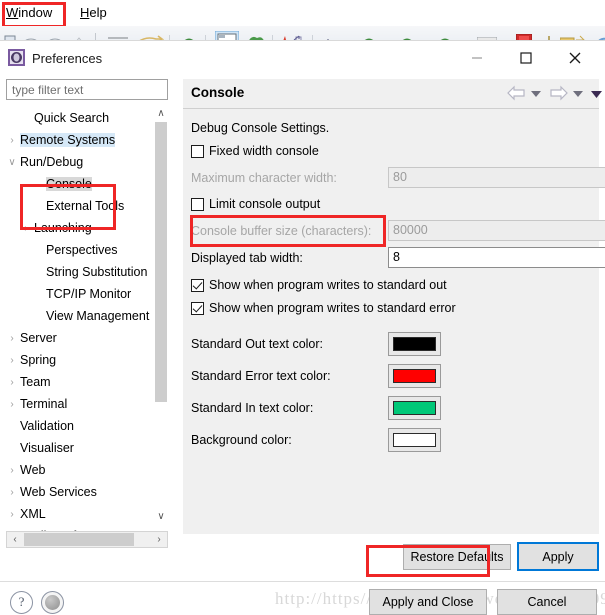 The image size is (605, 615). Describe the element at coordinates (81, 339) in the screenshot. I see `sidebar-item-server: › Server` at that location.